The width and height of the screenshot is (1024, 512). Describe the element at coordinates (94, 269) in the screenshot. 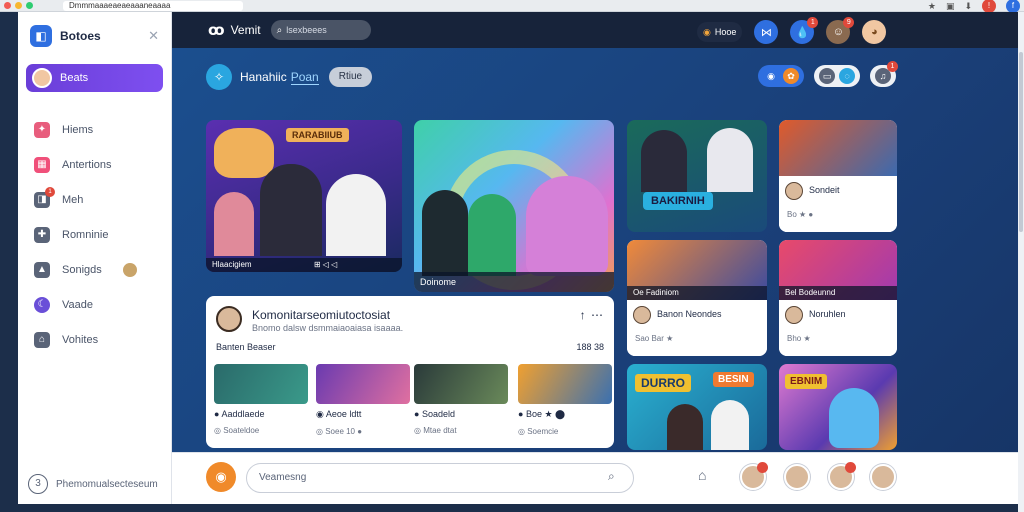

I see `sidebar-item-5: ▲ Sonigds` at that location.